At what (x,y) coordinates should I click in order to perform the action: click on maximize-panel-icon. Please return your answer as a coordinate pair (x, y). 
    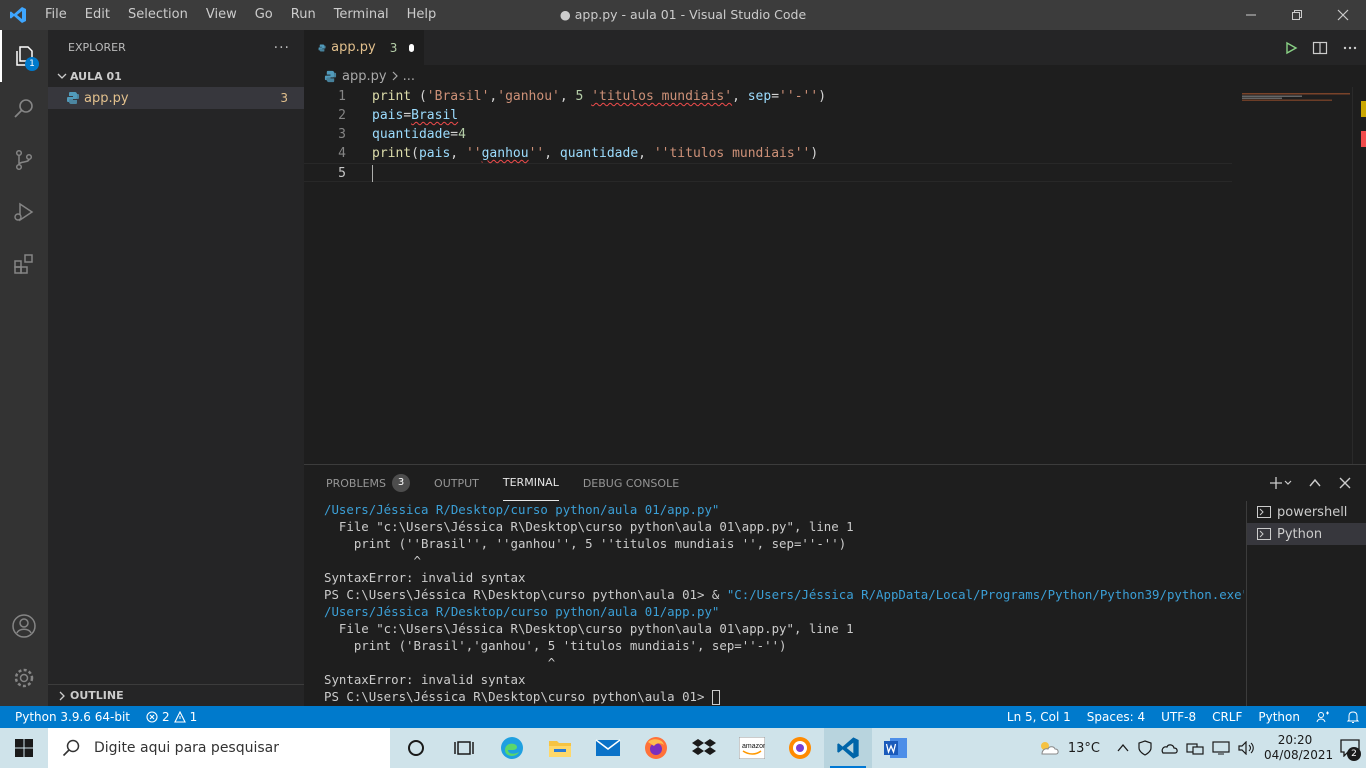
    Looking at the image, I should click on (1315, 483).